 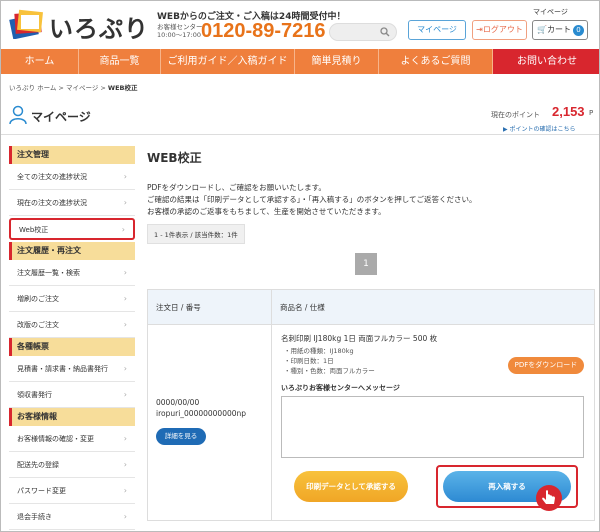 What do you see at coordinates (201, 413) in the screenshot?
I see `order-number: iropuri_00000000000np` at bounding box center [201, 413].